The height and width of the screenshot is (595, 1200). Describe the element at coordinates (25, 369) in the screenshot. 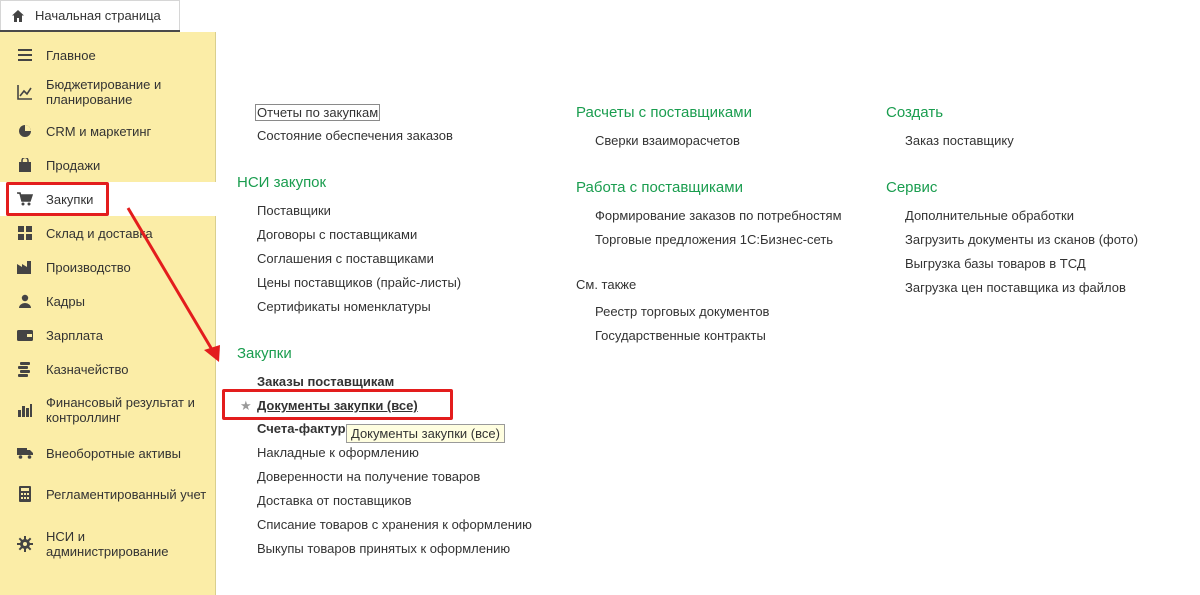

I see `coins-icon` at that location.